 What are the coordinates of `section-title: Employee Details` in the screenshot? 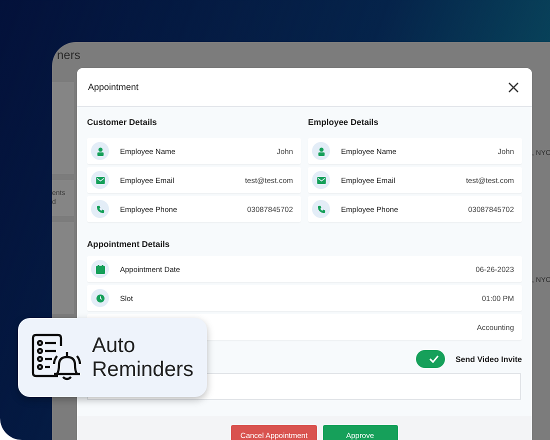 It's located at (344, 122).